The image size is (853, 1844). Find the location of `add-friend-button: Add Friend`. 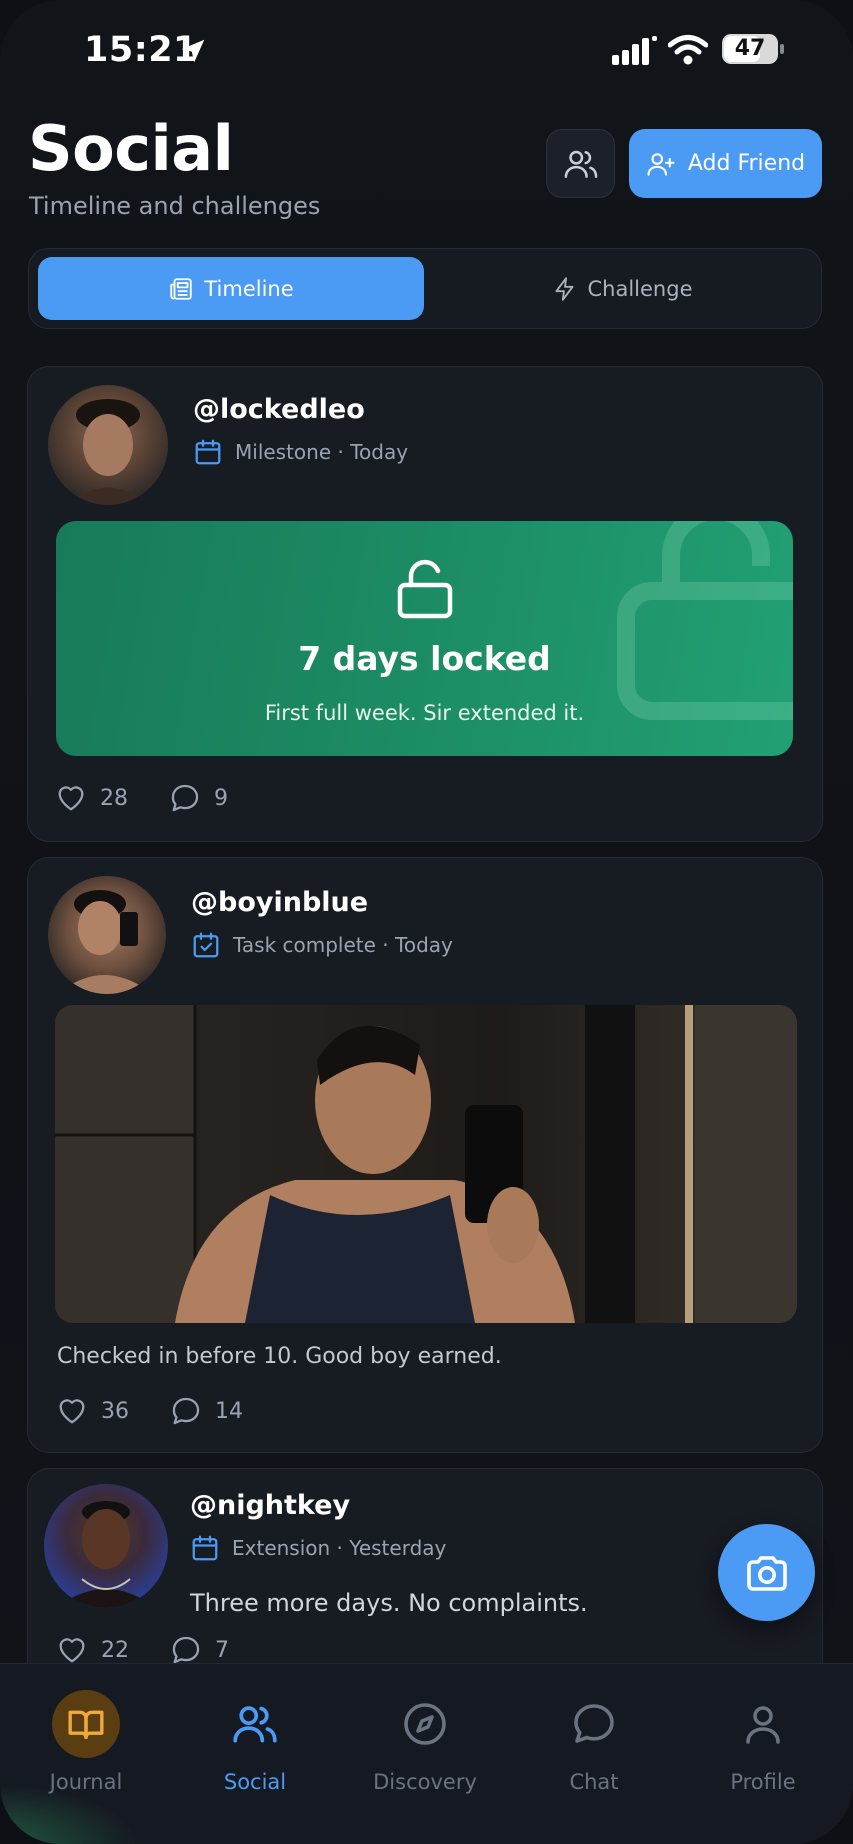

add-friend-button: Add Friend is located at coordinates (725, 163).